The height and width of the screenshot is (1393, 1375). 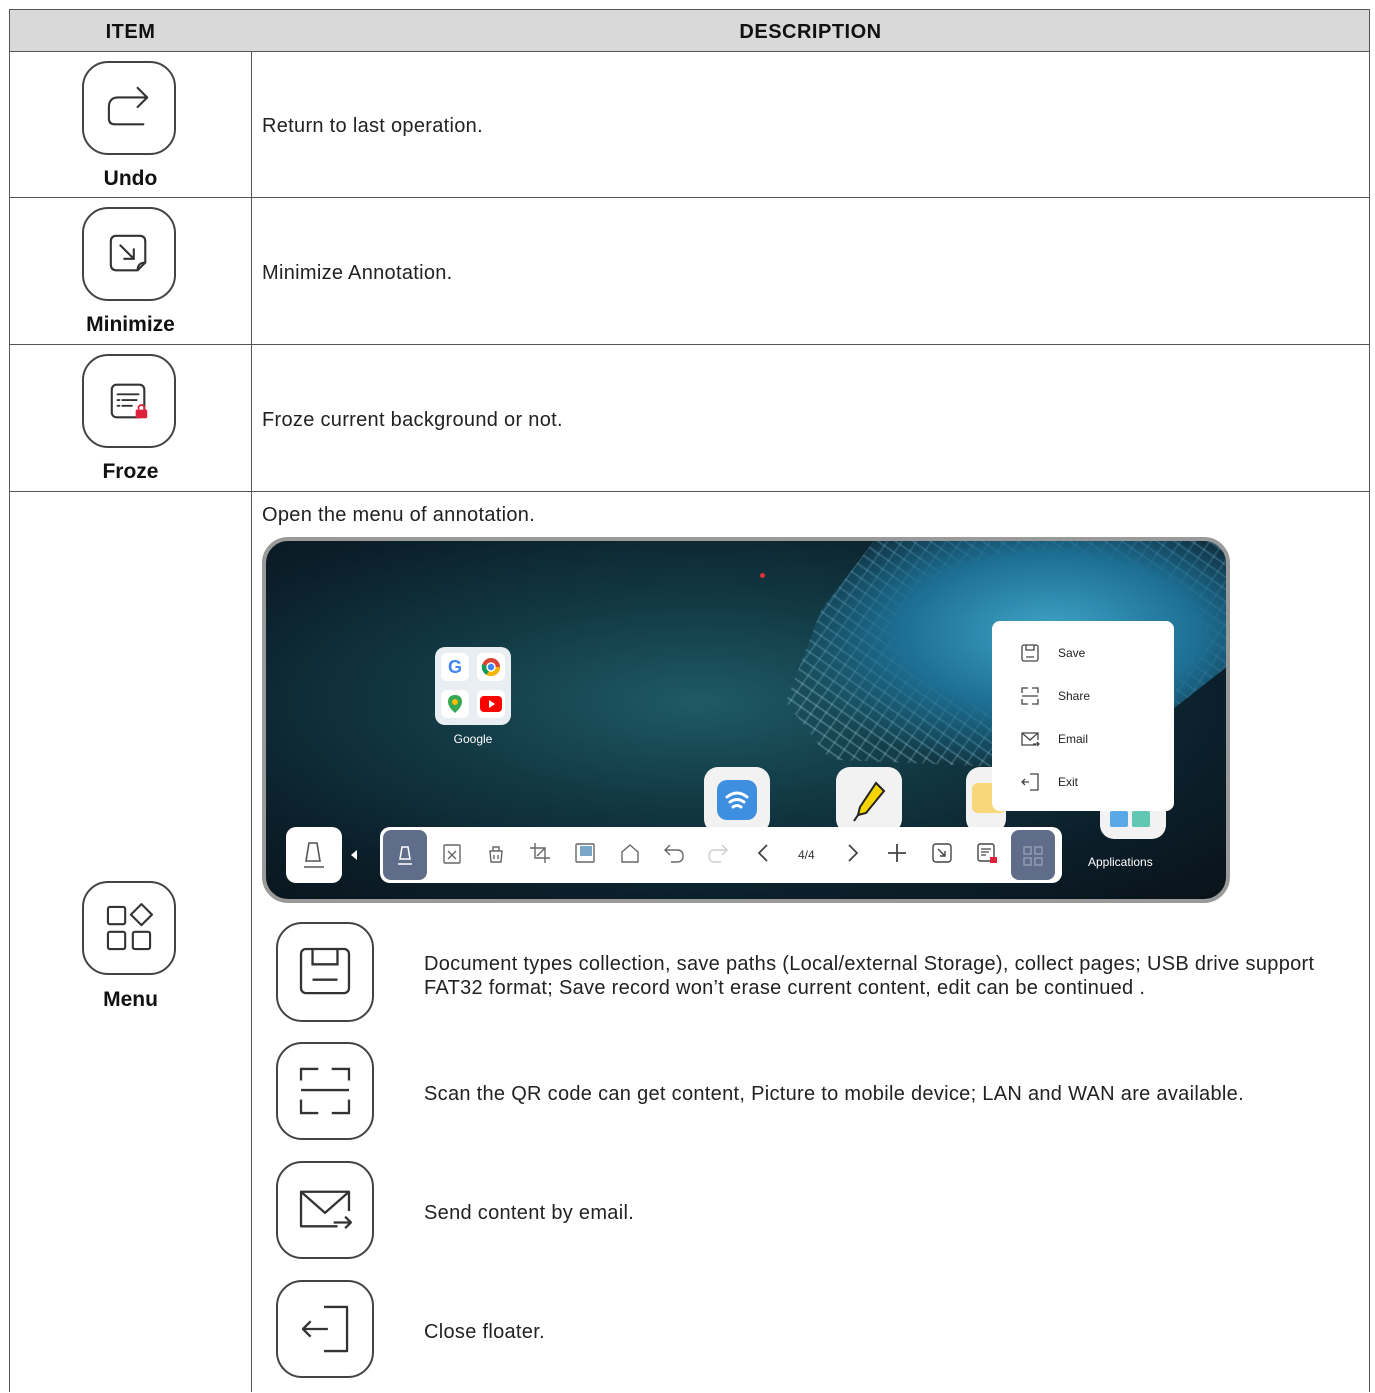 What do you see at coordinates (473, 739) in the screenshot?
I see `folder-label: Google` at bounding box center [473, 739].